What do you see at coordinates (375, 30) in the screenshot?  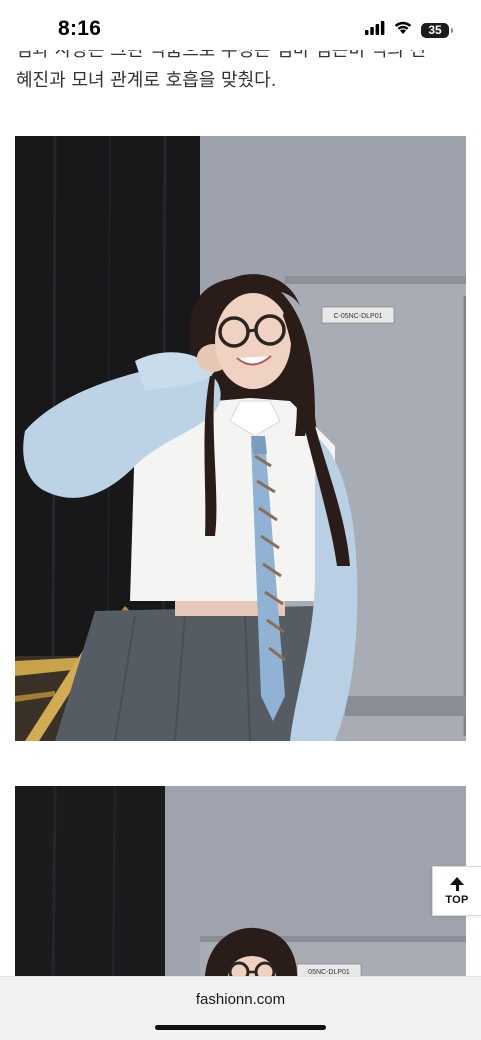 I see `cellular-signal-icon` at bounding box center [375, 30].